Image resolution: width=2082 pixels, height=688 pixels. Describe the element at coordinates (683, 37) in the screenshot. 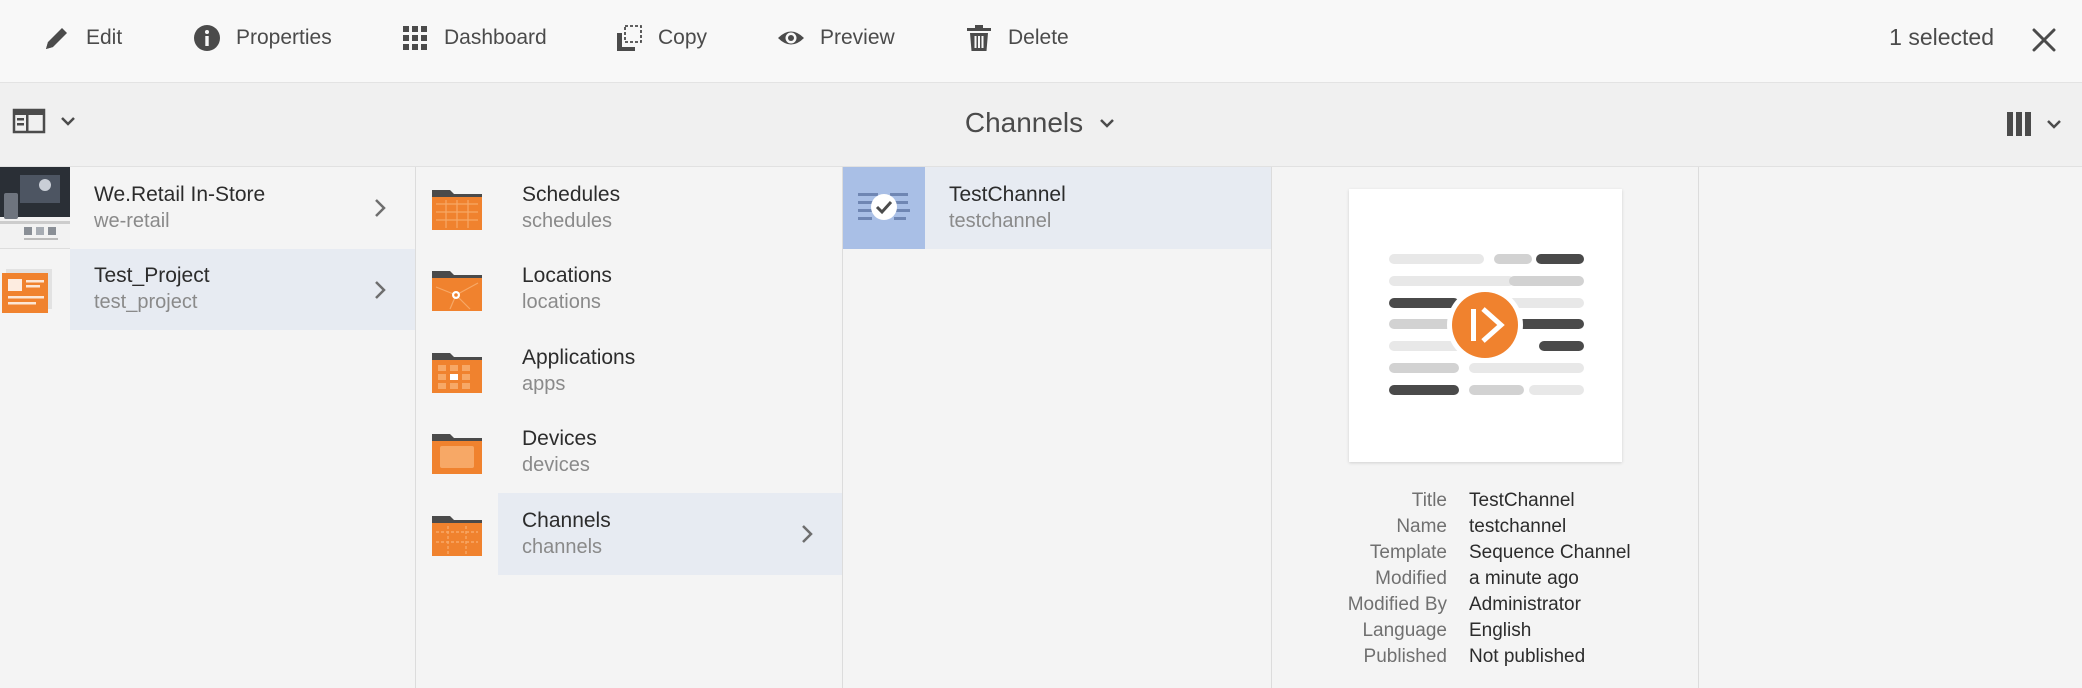

I see `copy-label: Copy` at that location.